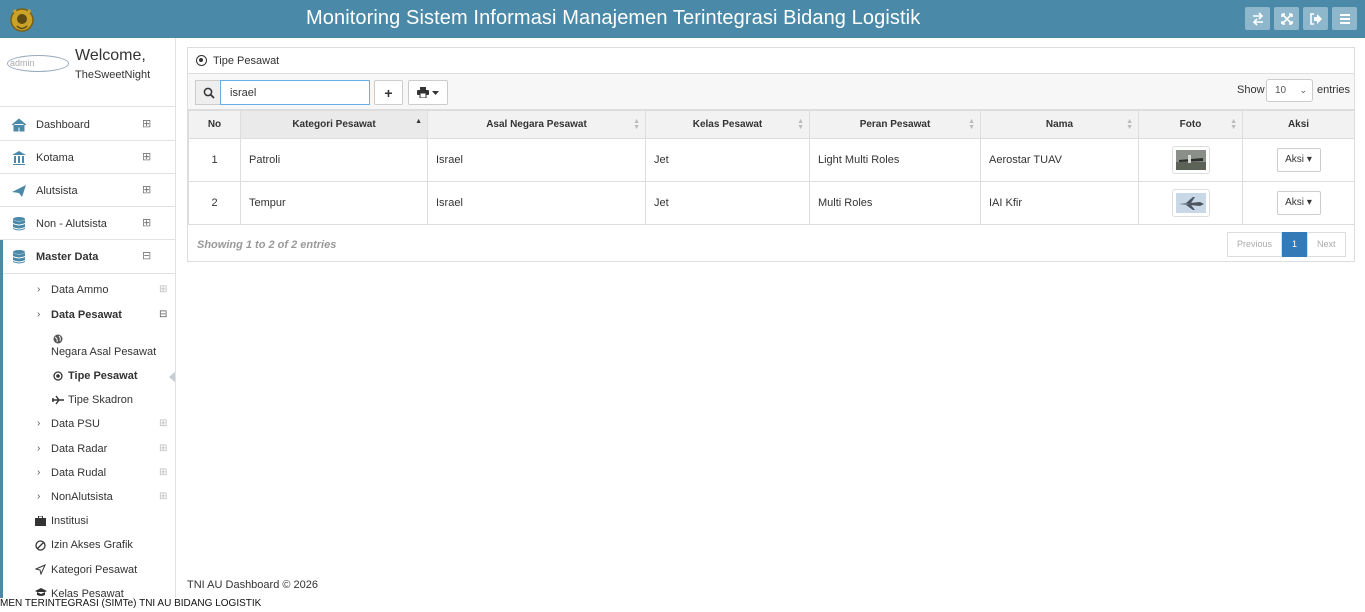 The width and height of the screenshot is (1365, 612). Describe the element at coordinates (79, 290) in the screenshot. I see `sidebar-item-data-ammo: Data Ammo` at that location.